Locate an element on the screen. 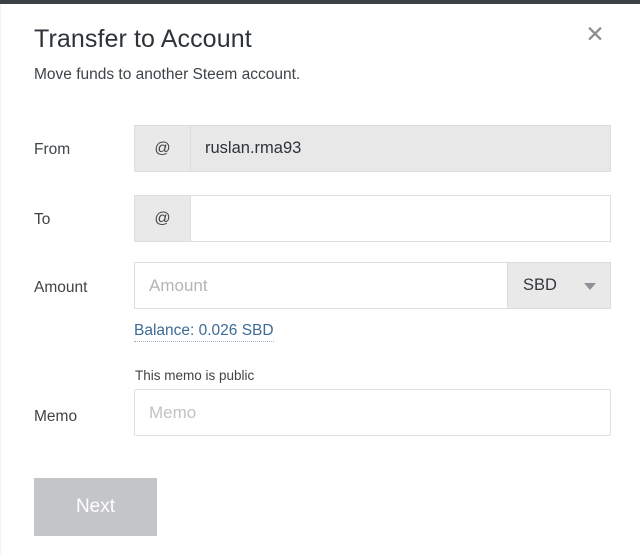  chevron-down-icon is located at coordinates (590, 286).